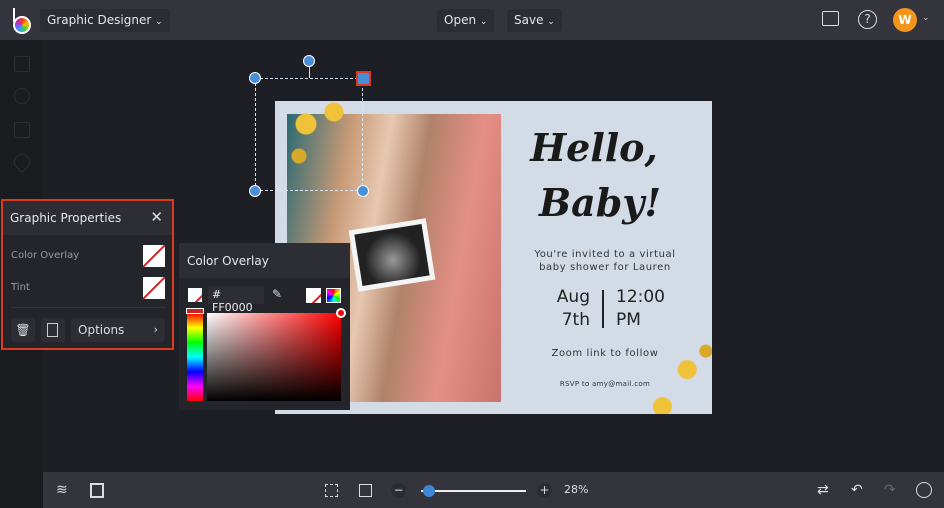  Describe the element at coordinates (460, 20) in the screenshot. I see `open-label: Open` at that location.